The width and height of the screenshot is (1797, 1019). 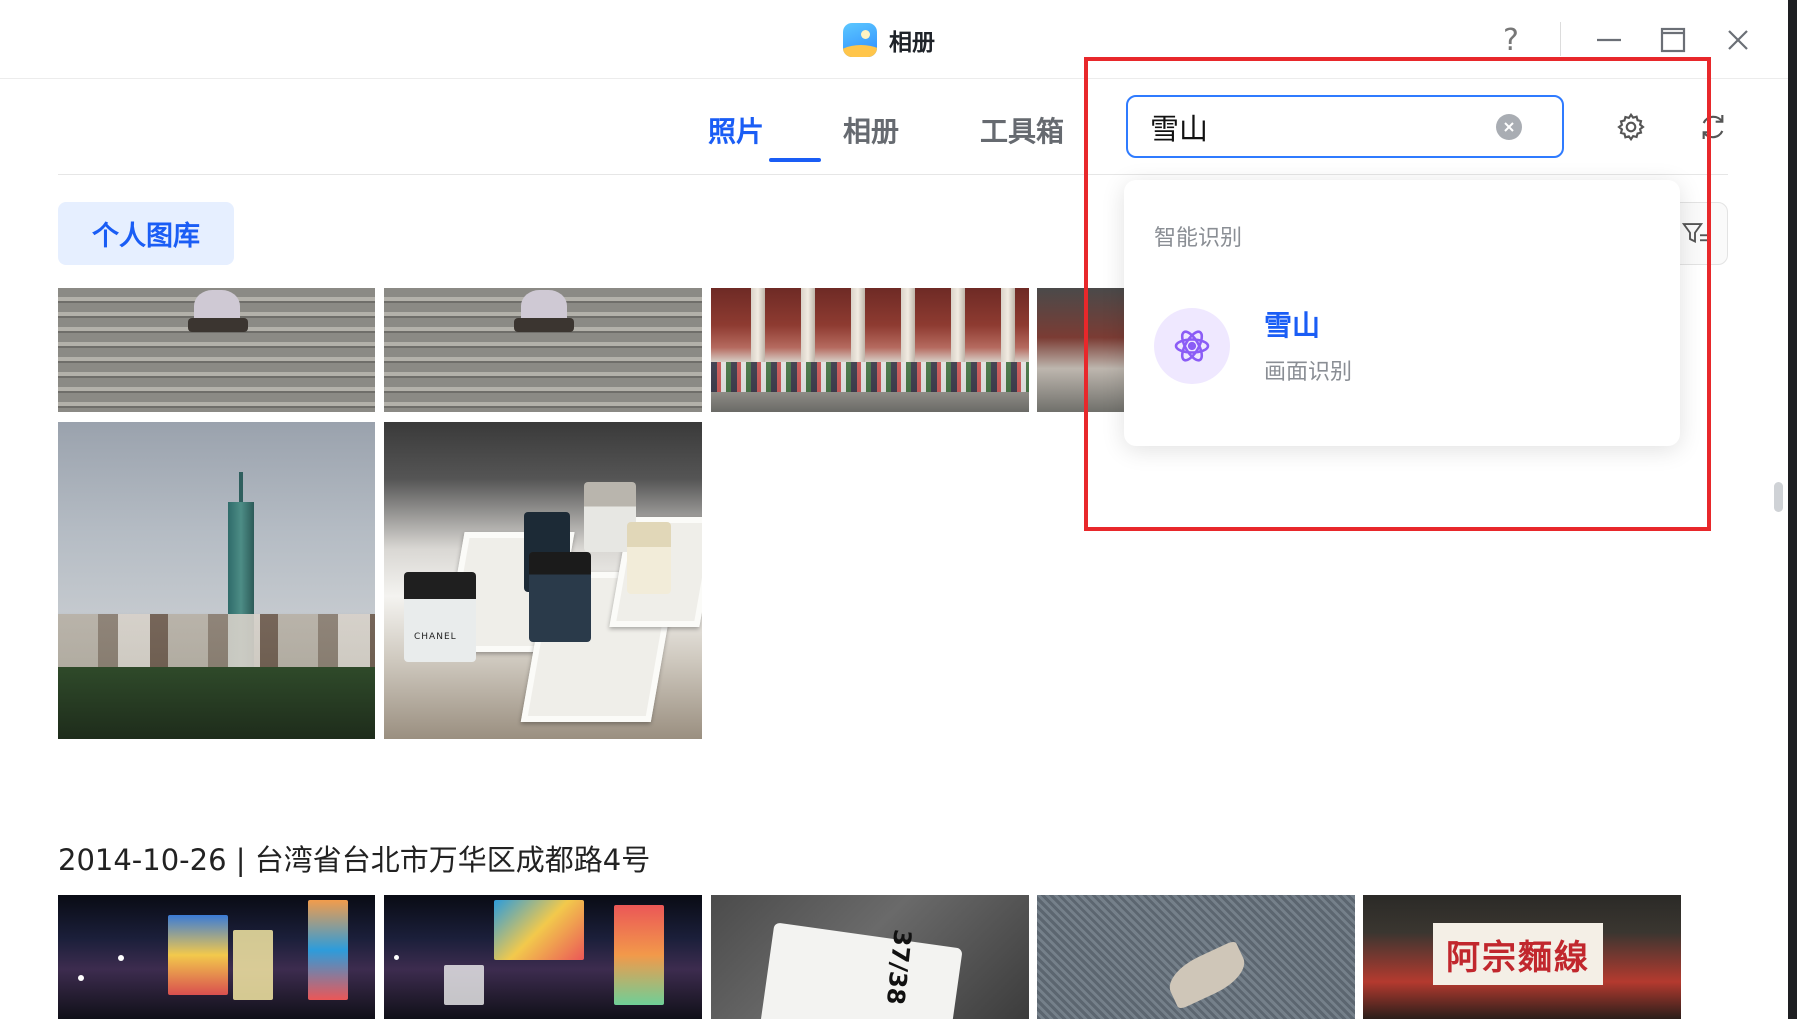 What do you see at coordinates (1320, 127) in the screenshot?
I see `search-input` at bounding box center [1320, 127].